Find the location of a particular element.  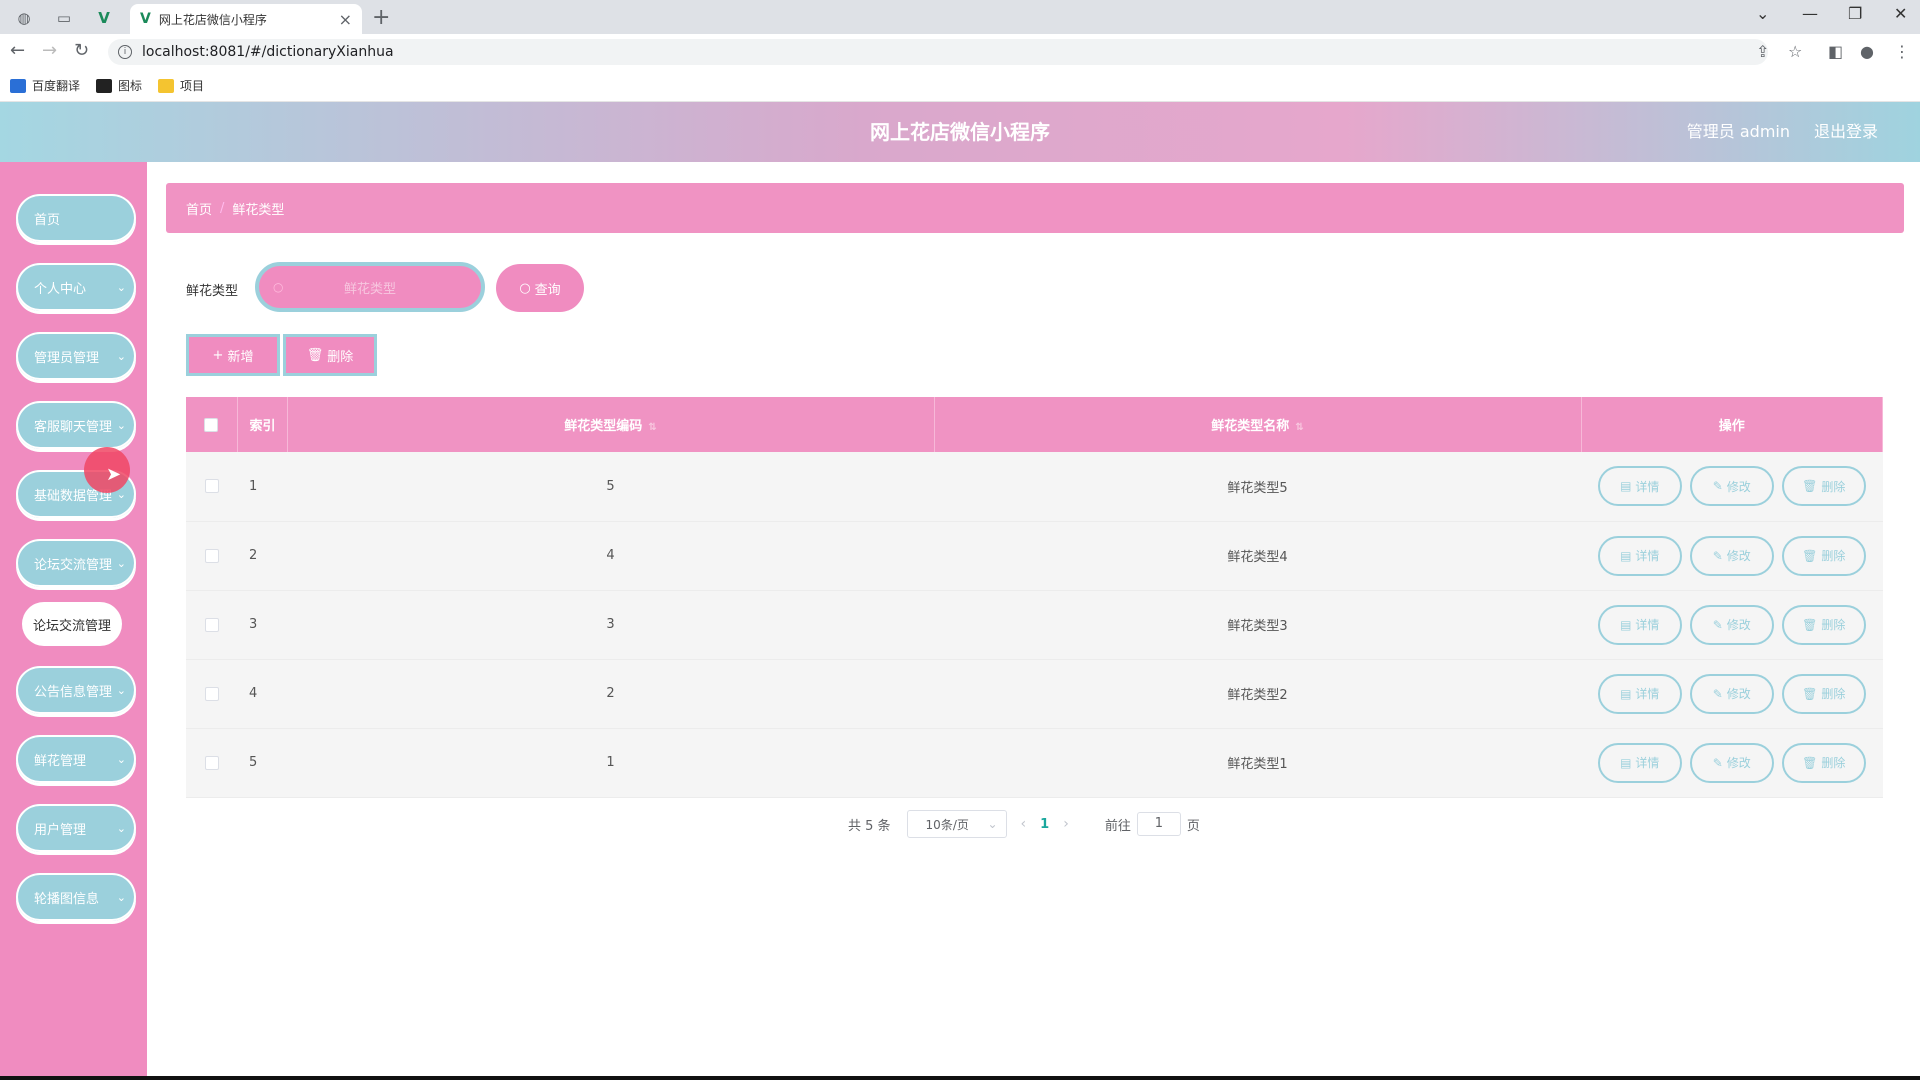

header-code: 鲜花类型编码 ⇅ is located at coordinates (611, 424).